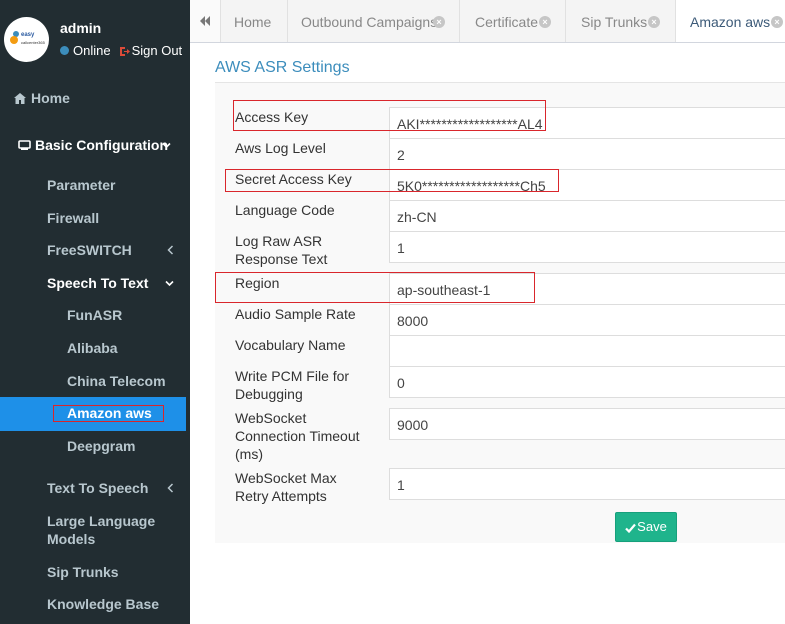  Describe the element at coordinates (286, 487) in the screenshot. I see `websocket-retry-label: WebSocket Max Retry Attempts` at that location.